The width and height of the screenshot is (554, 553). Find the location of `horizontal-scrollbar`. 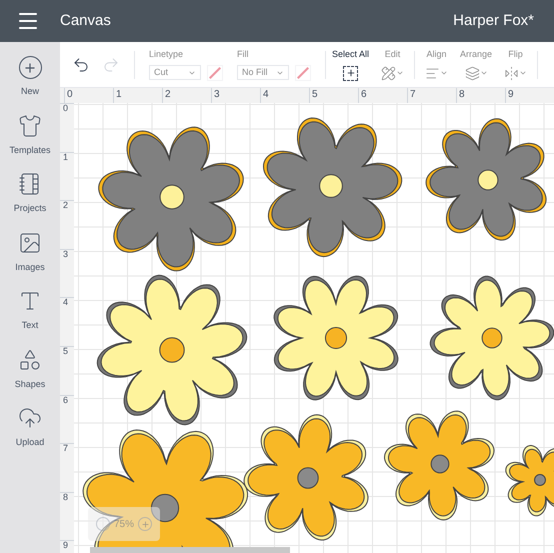

horizontal-scrollbar is located at coordinates (190, 550).